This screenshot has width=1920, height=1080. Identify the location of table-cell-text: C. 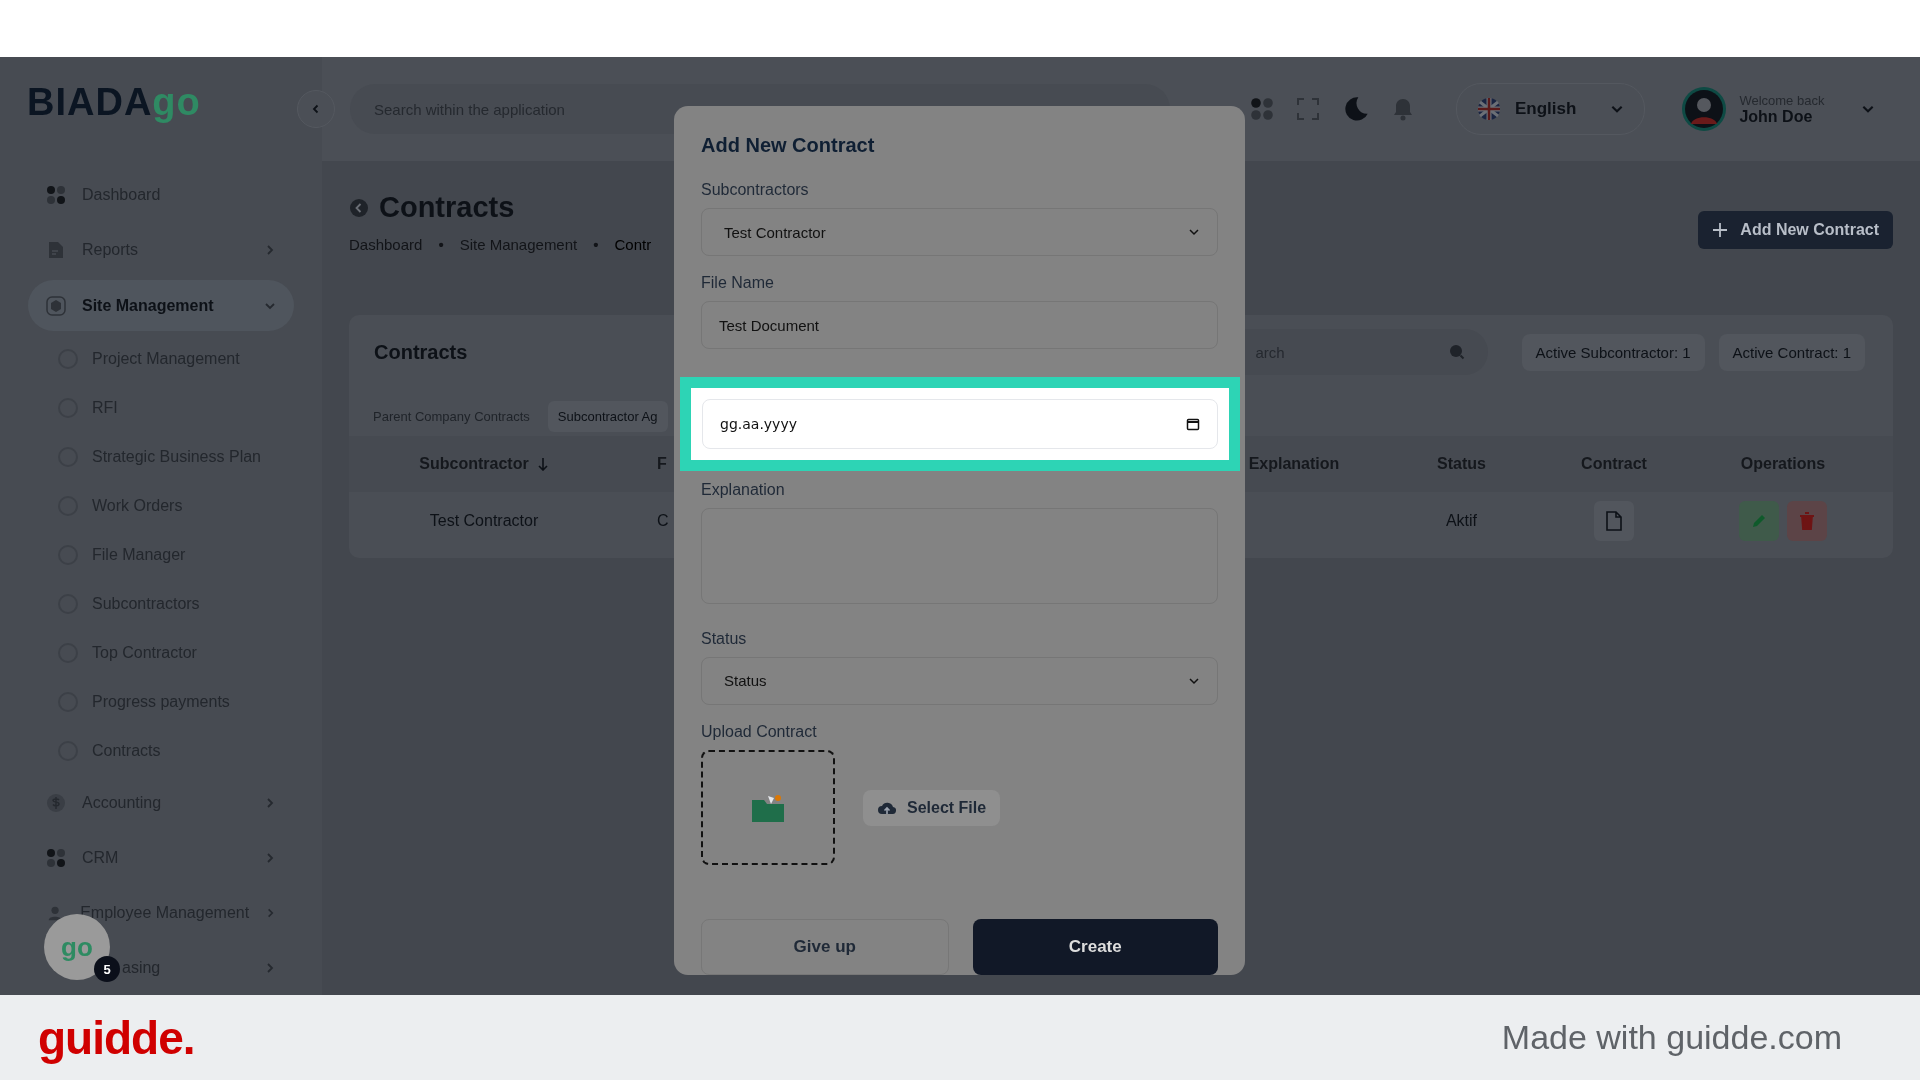
(663, 521).